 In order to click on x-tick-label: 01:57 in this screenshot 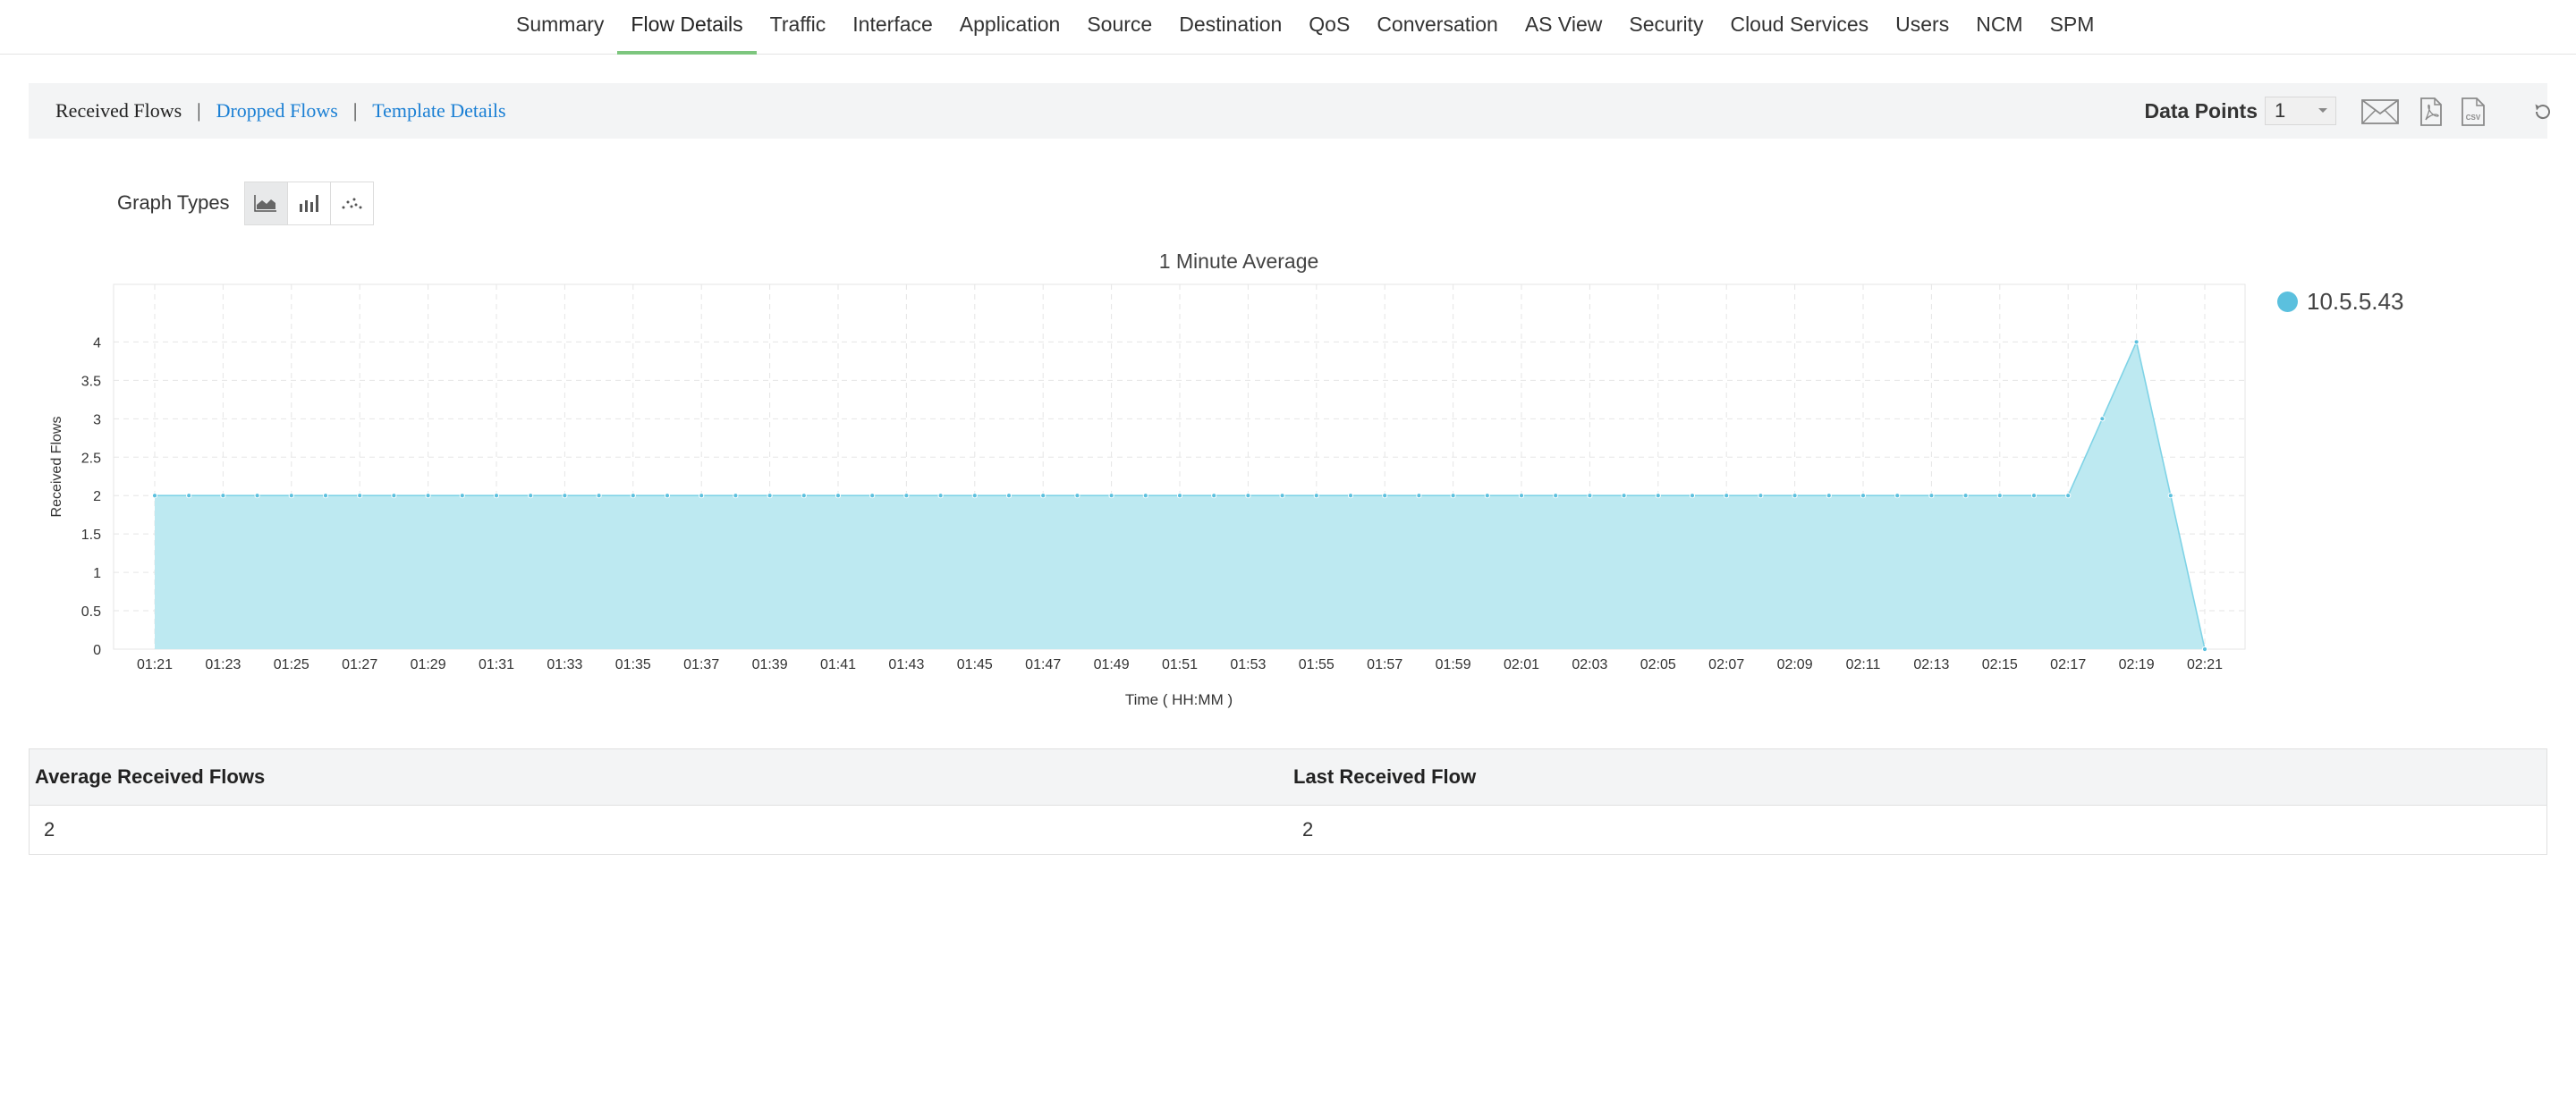, I will do `click(1384, 664)`.